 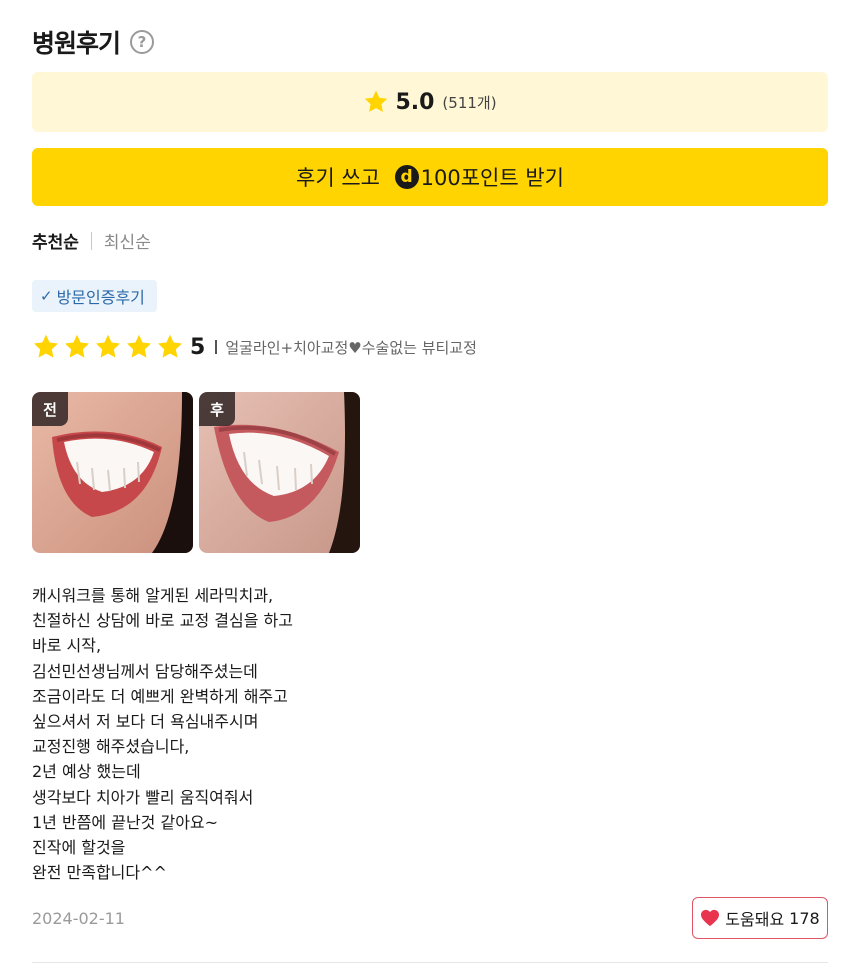 I want to click on write-review-button: 후기 쓰고 d 100포인트 받기, so click(x=430, y=177).